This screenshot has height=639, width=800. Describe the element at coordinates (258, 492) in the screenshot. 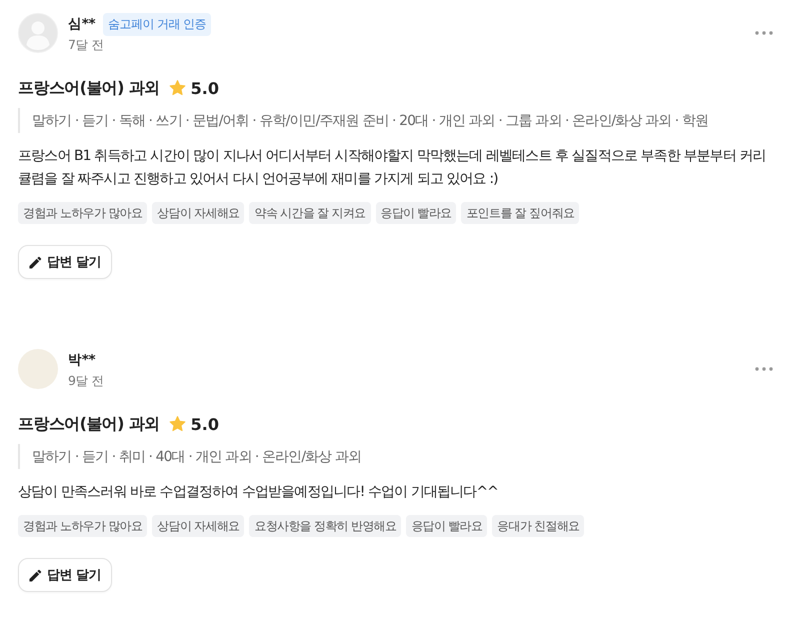

I see `review-text: 상담이 만족스러워 바로 수업결정하여 수업받을예정입니다! 수업이 기대됩니다^^` at that location.